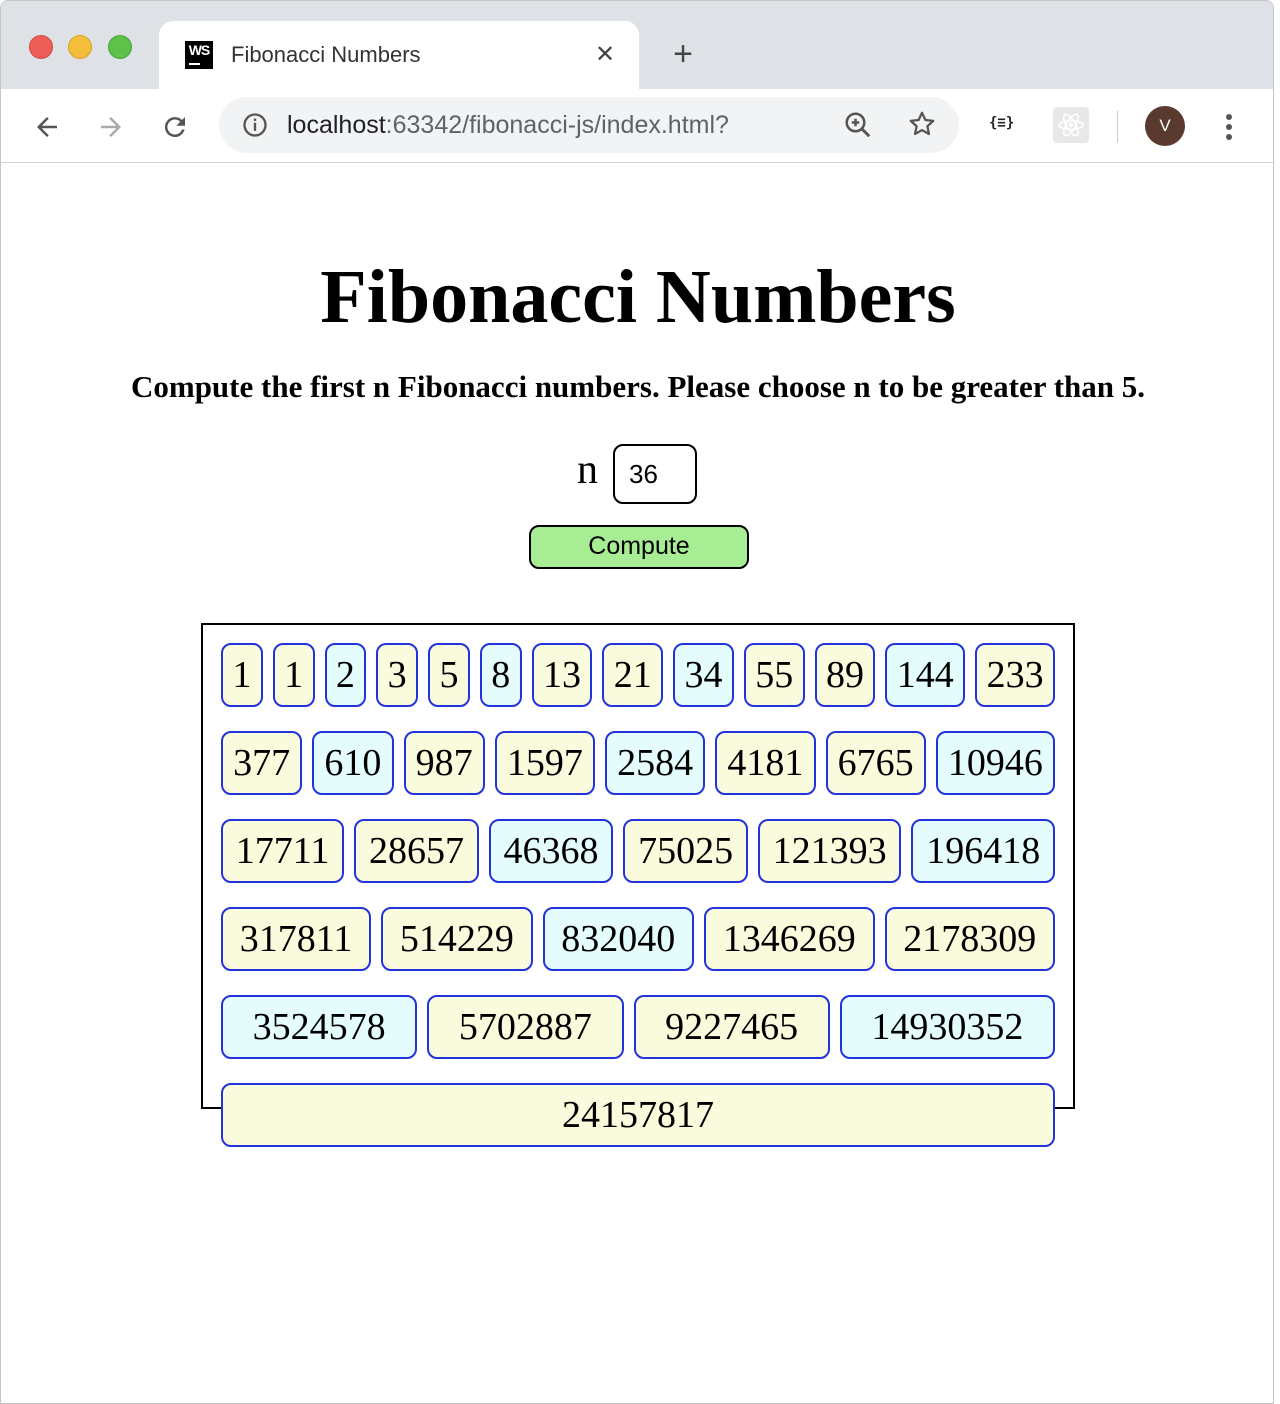 The height and width of the screenshot is (1404, 1280). What do you see at coordinates (562, 675) in the screenshot?
I see `fibonacci-number-box: 13` at bounding box center [562, 675].